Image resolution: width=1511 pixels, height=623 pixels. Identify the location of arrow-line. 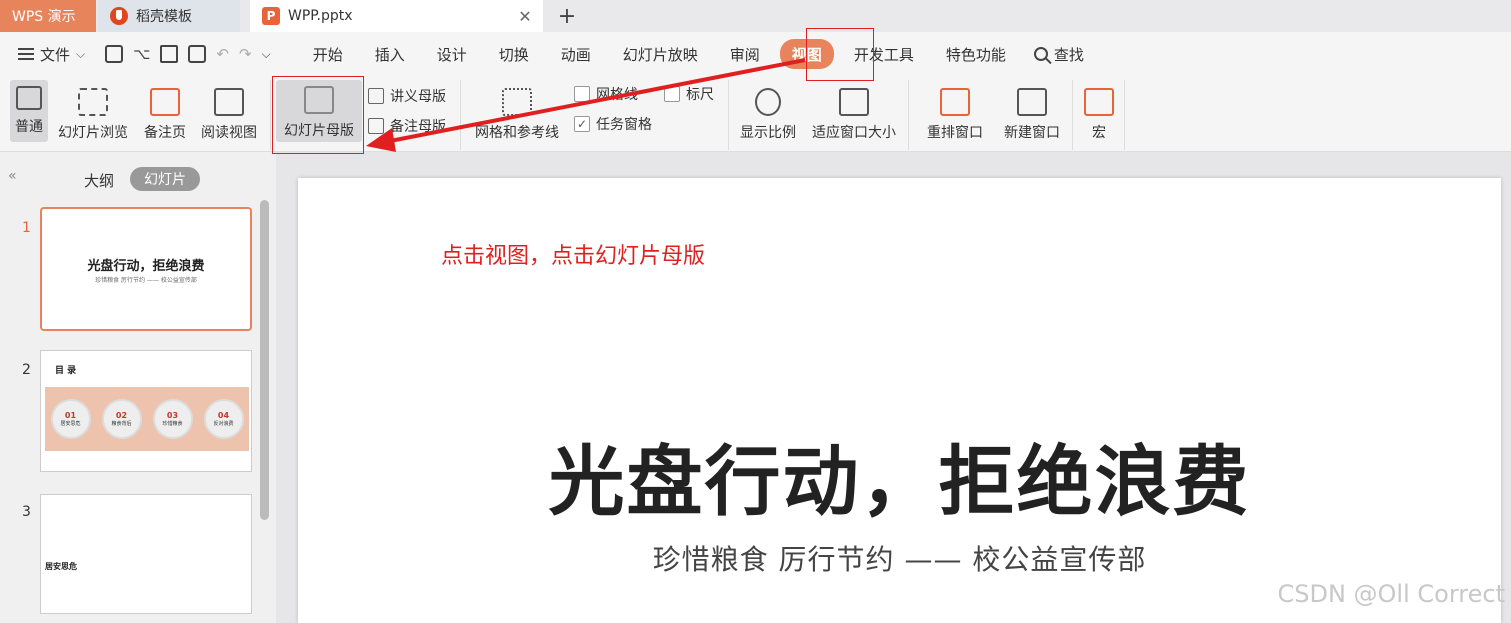
(595, 101).